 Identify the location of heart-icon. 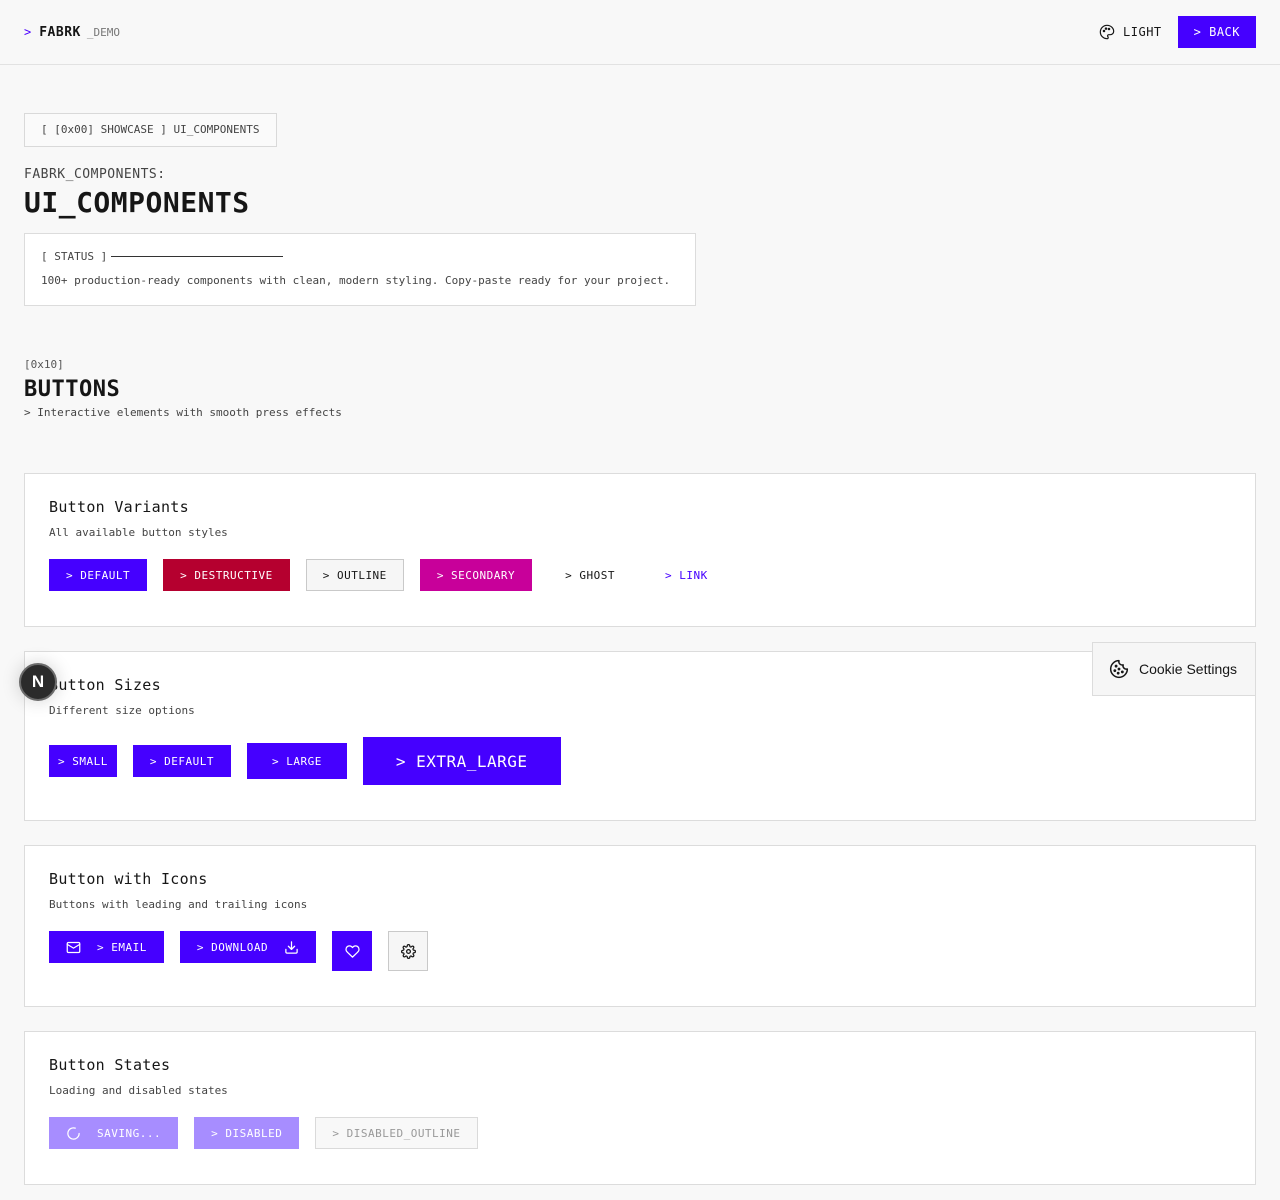
(352, 951).